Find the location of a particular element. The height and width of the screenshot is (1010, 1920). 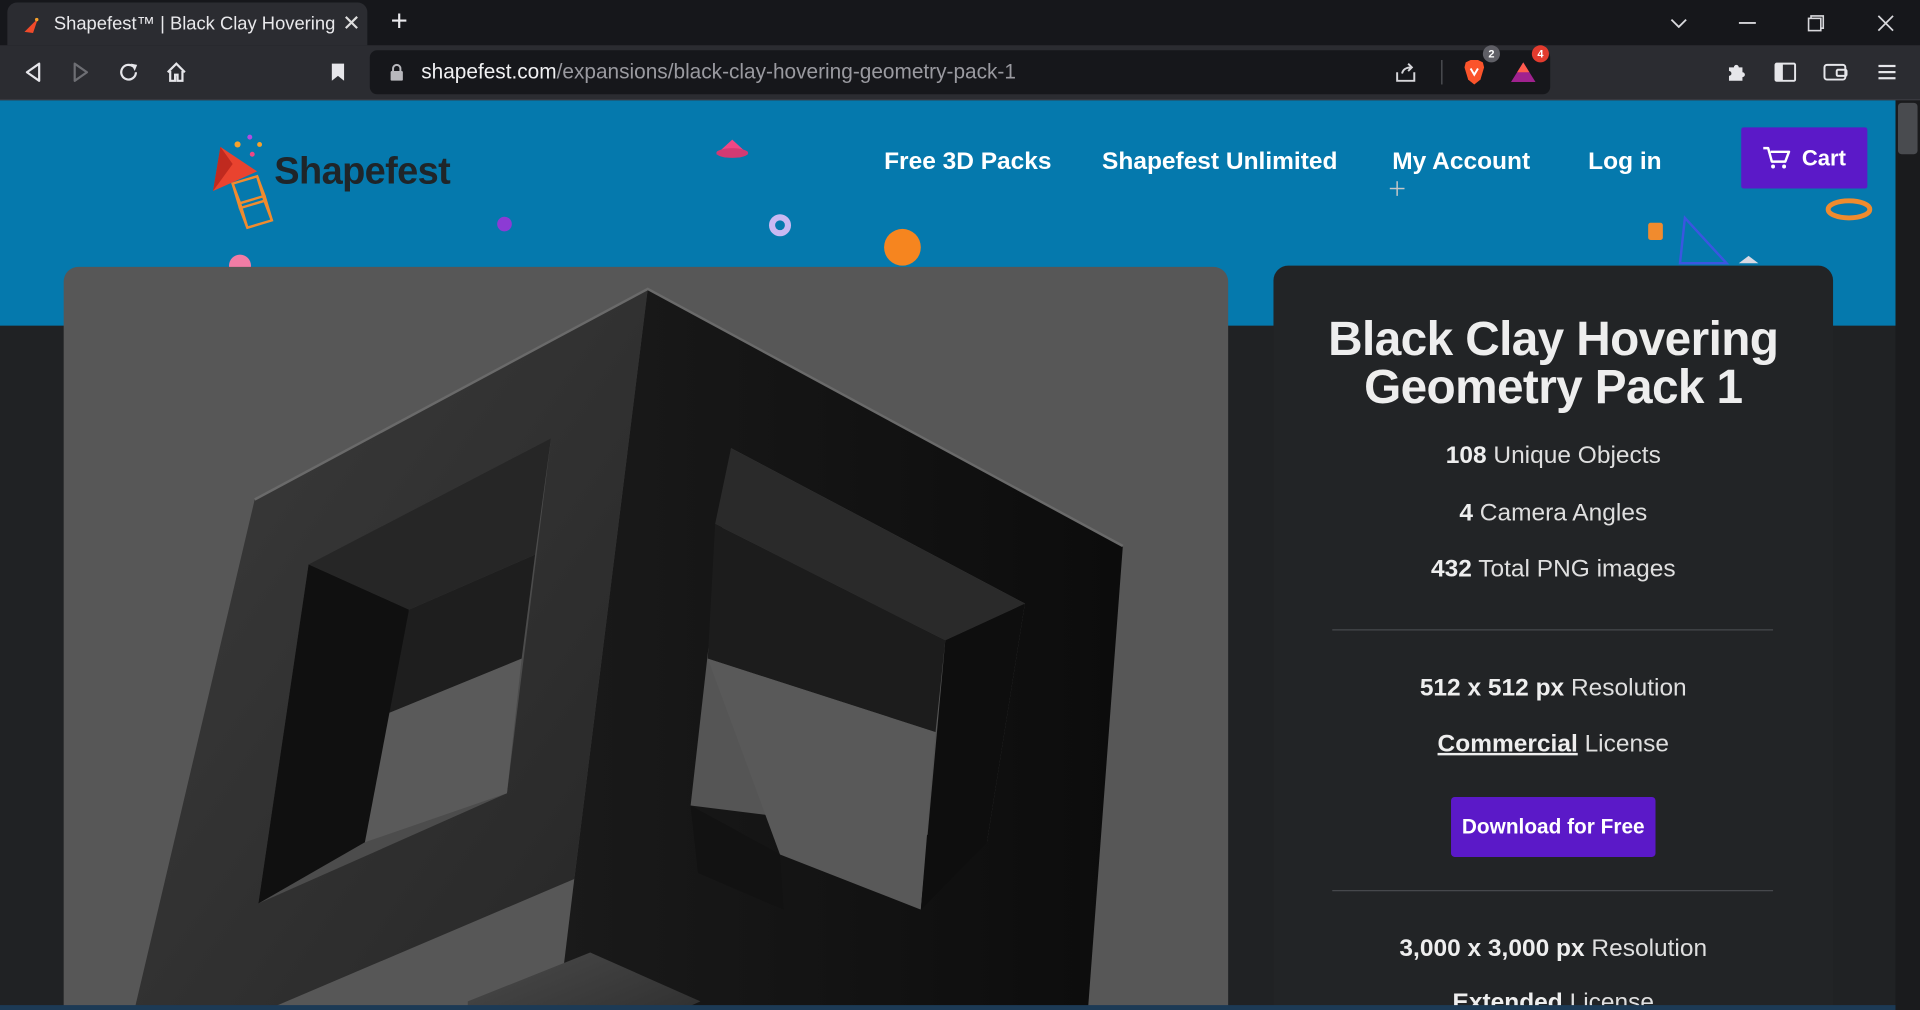

paid-resolution: 3,000 x 3,000 px Resolution is located at coordinates (1553, 949).